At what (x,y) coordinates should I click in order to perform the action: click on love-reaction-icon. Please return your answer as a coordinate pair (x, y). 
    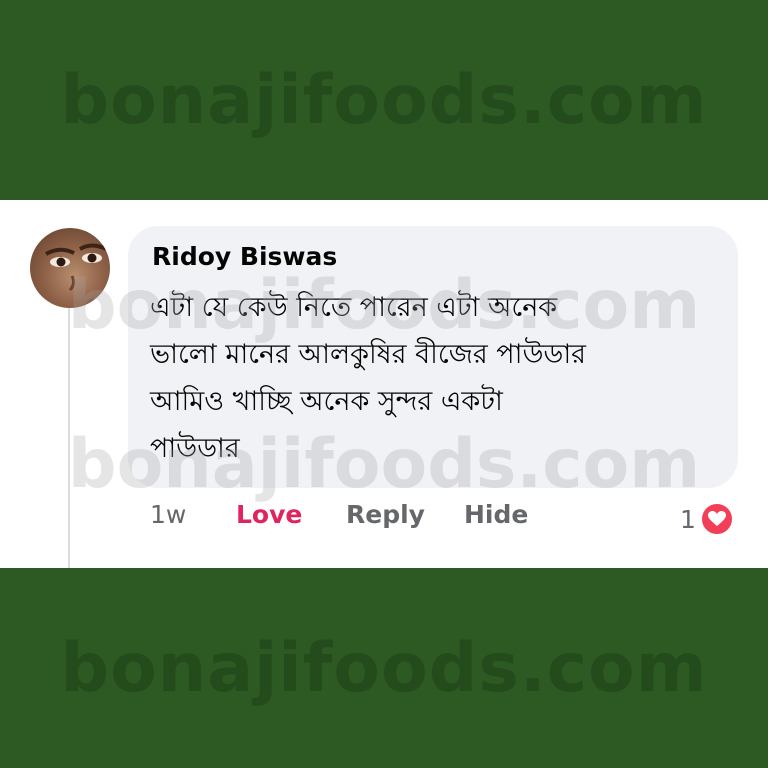
    Looking at the image, I should click on (716, 519).